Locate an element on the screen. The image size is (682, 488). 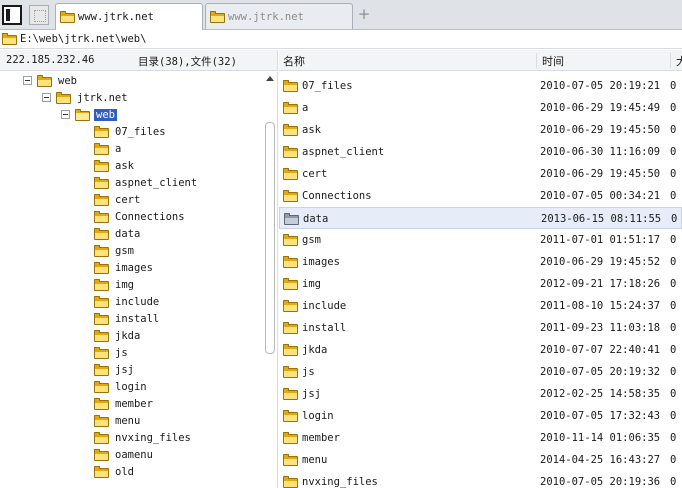
tree-node: data is located at coordinates (118, 233).